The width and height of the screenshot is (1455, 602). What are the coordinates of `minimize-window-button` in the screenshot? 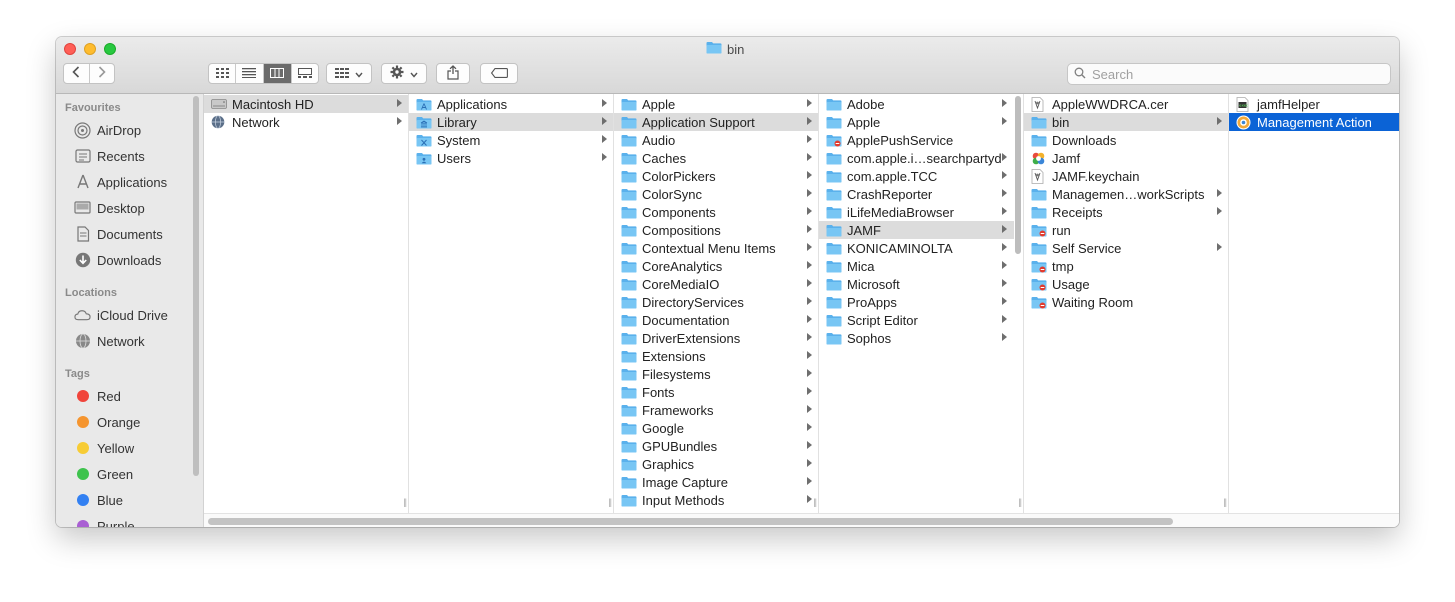 It's located at (90, 49).